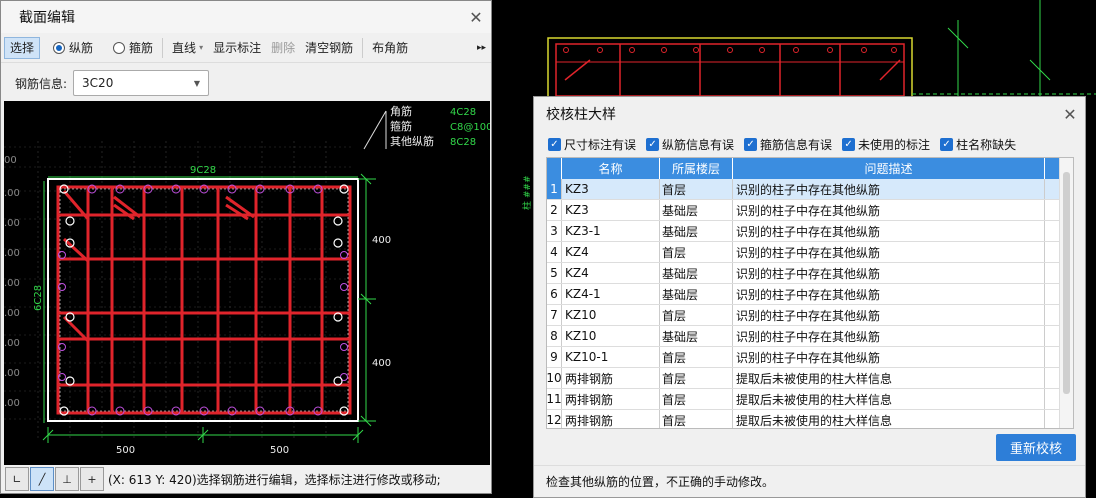 The height and width of the screenshot is (498, 1096). I want to click on corner-rebar-button: 布角筋, so click(390, 48).